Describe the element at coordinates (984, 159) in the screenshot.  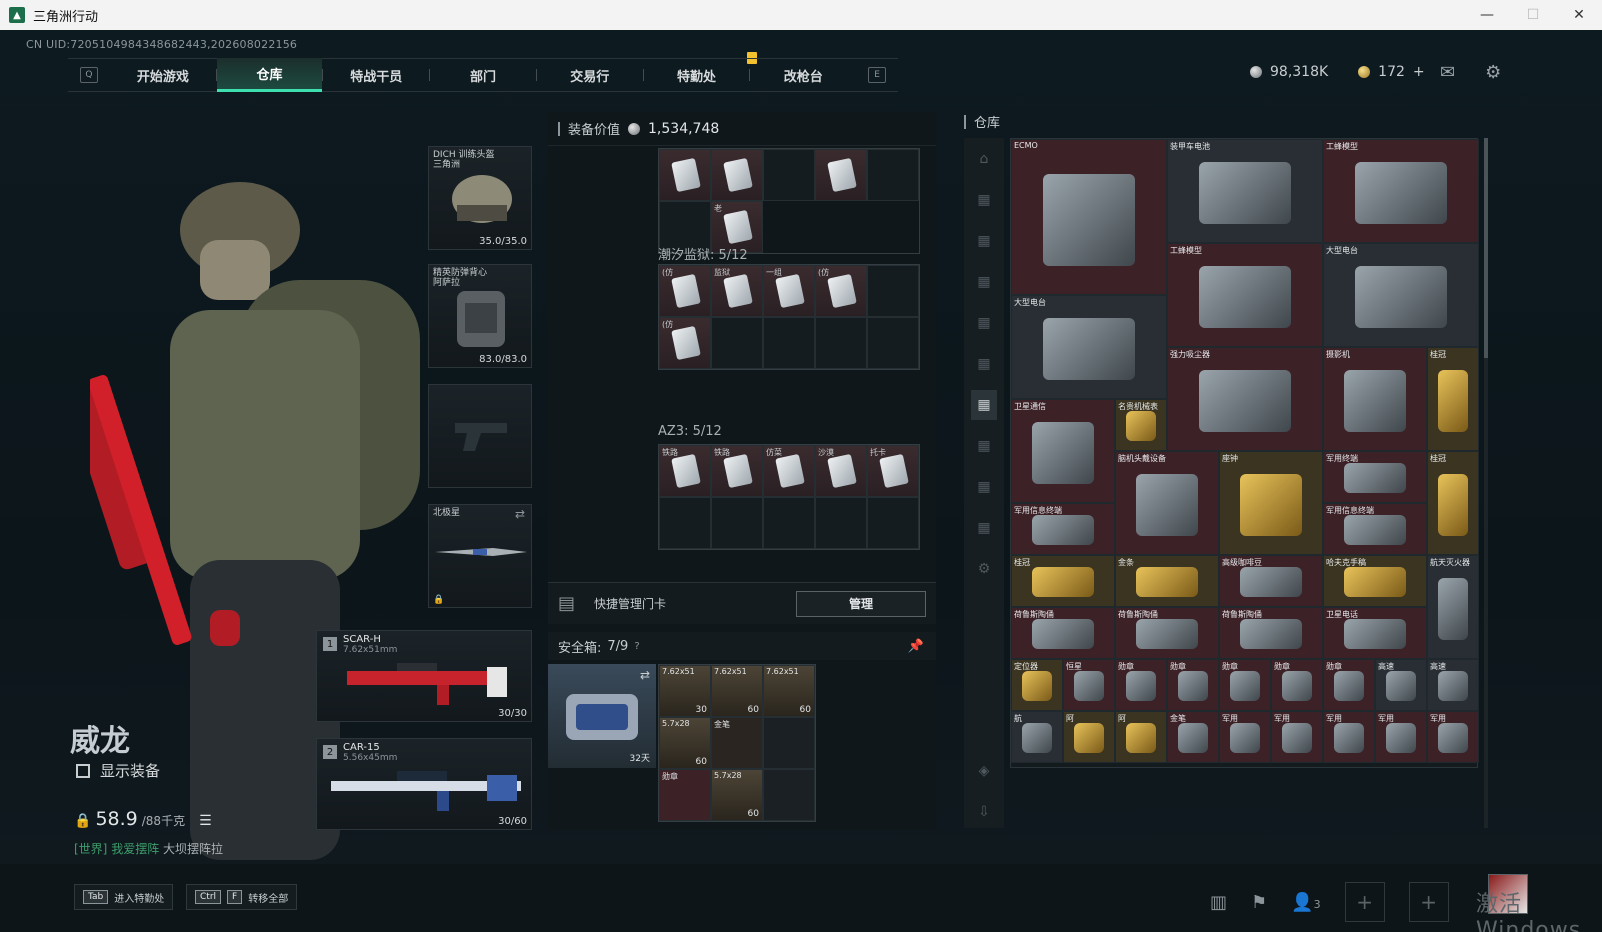
I see `stash-tab-icon: ⌂` at that location.